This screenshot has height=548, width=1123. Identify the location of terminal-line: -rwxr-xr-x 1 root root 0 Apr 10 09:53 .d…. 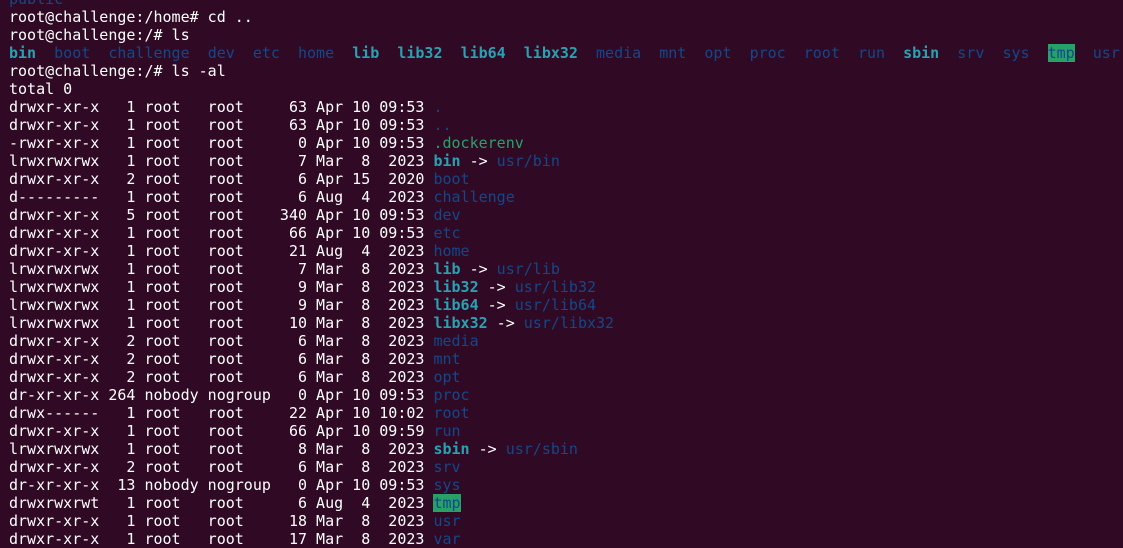
(566, 143).